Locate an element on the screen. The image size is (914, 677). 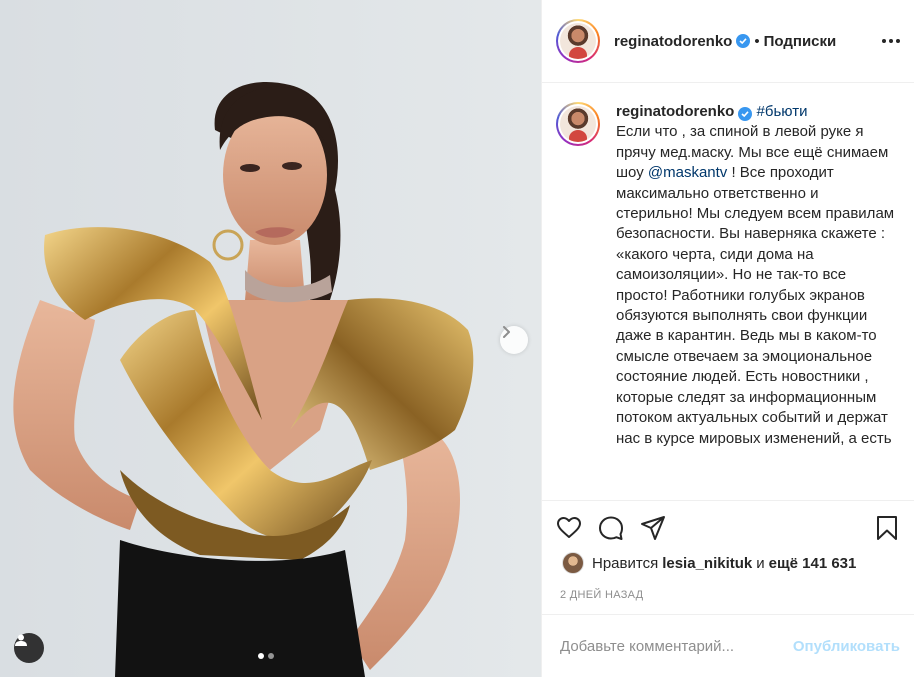
liker-username: lesia_nikituk is located at coordinates (707, 563).